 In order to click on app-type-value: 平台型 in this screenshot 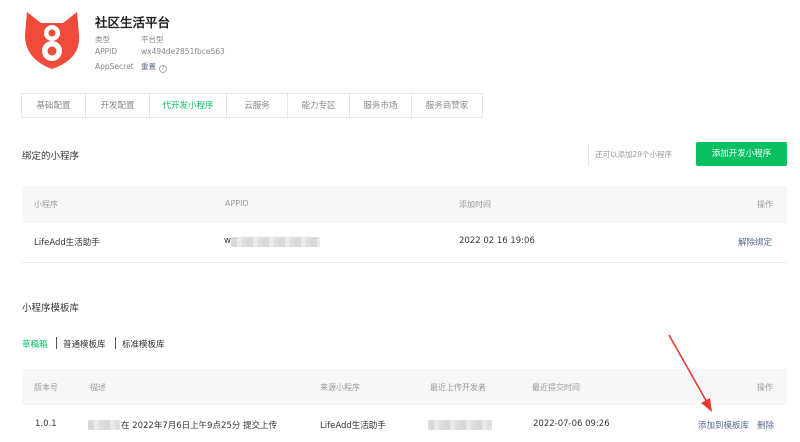, I will do `click(152, 39)`.